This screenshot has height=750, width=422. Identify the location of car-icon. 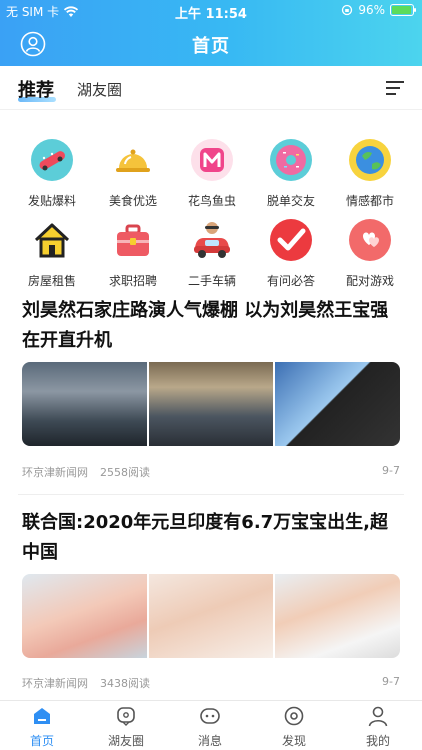
(212, 240).